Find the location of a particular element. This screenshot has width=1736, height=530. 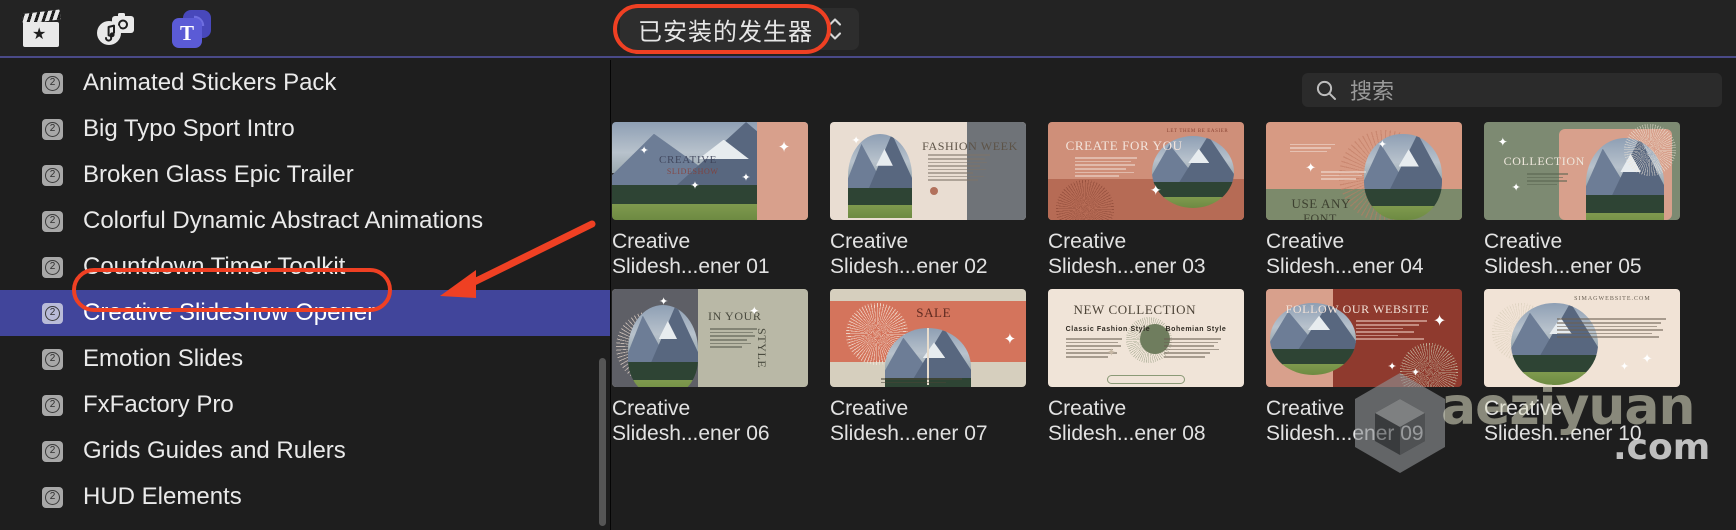

search-field: 搜索 is located at coordinates (1512, 90).